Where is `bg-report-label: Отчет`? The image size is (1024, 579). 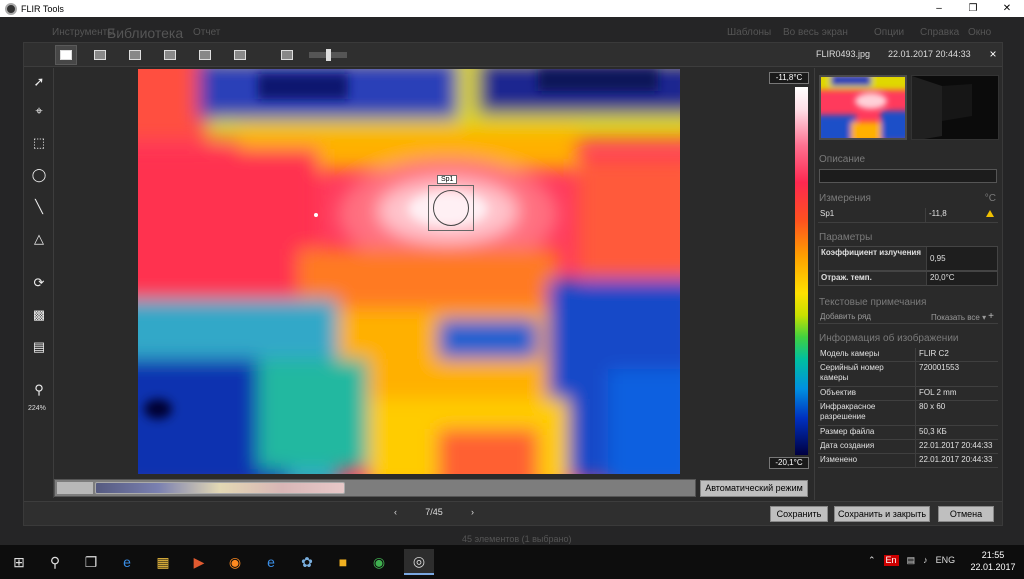 bg-report-label: Отчет is located at coordinates (207, 32).